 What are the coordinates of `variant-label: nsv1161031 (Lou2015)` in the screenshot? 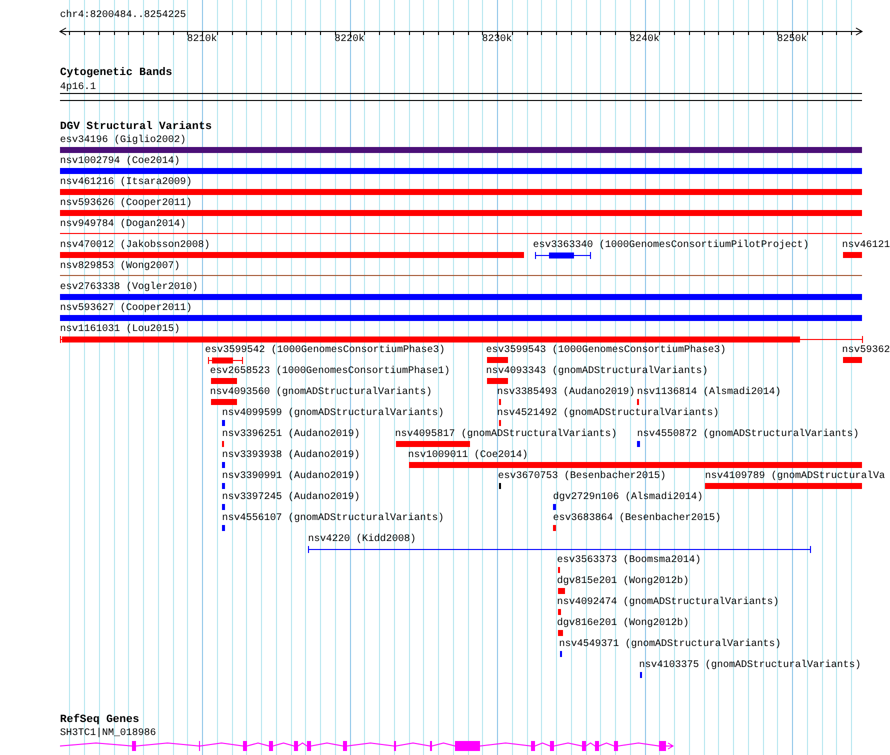 It's located at (120, 329).